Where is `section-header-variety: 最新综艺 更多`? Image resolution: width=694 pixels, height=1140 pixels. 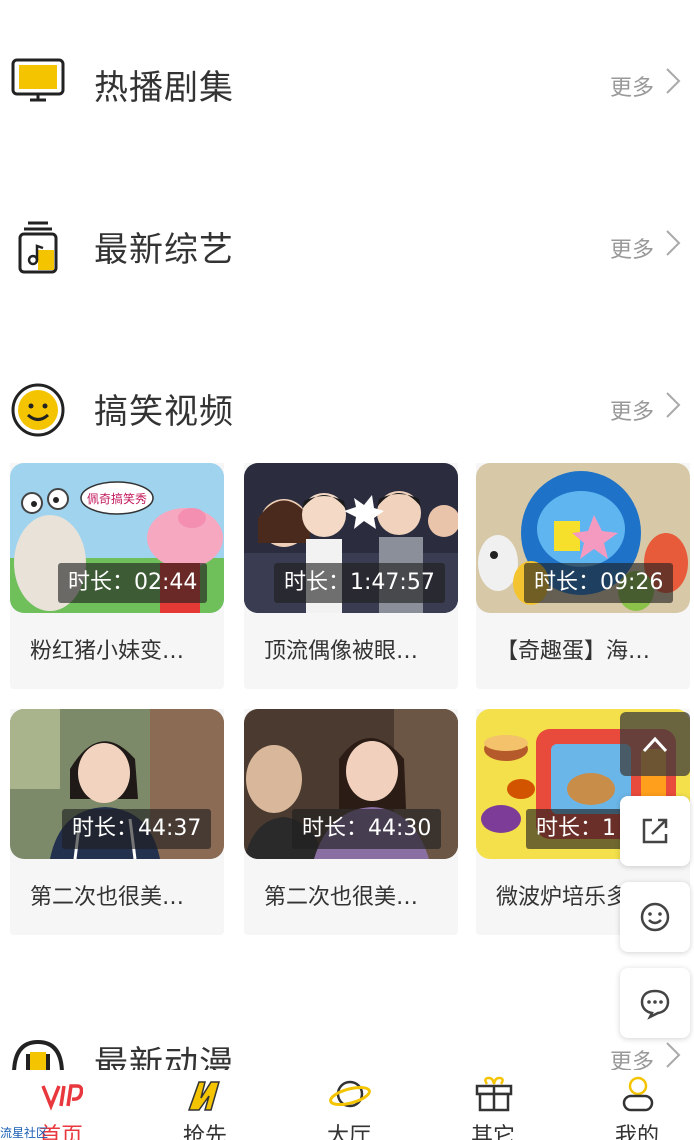 section-header-variety: 最新综艺 更多 is located at coordinates (347, 244).